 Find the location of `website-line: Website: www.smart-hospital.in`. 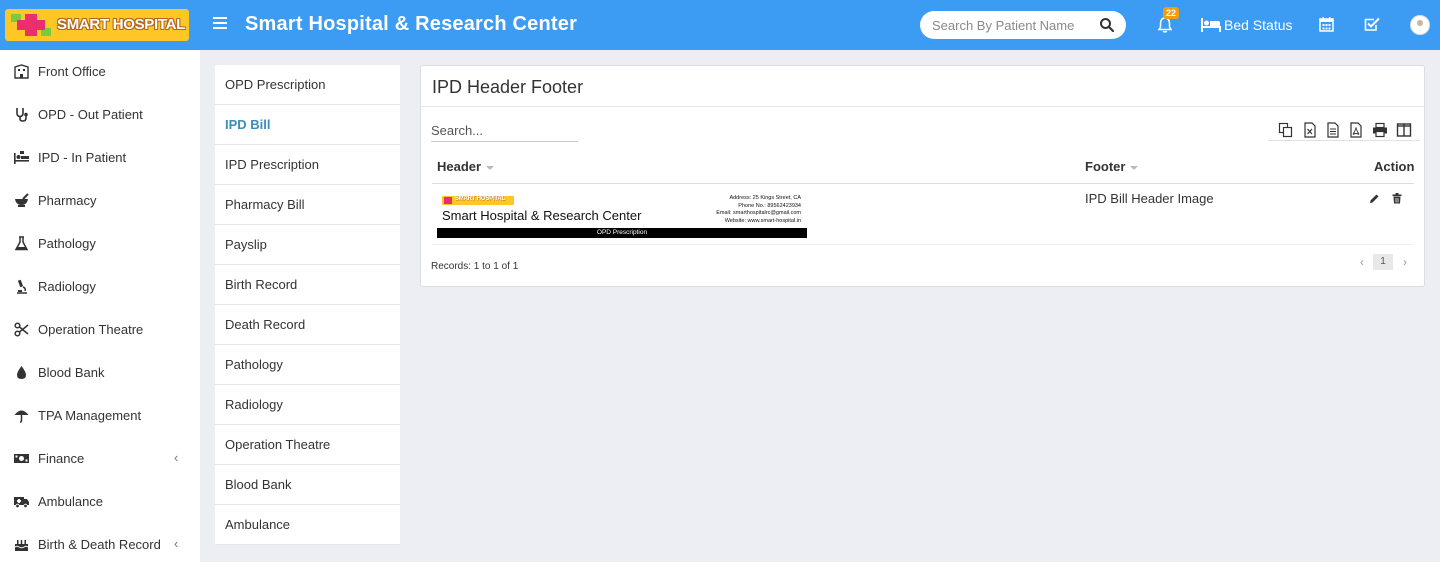

website-line: Website: www.smart-hospital.in is located at coordinates (762, 220).